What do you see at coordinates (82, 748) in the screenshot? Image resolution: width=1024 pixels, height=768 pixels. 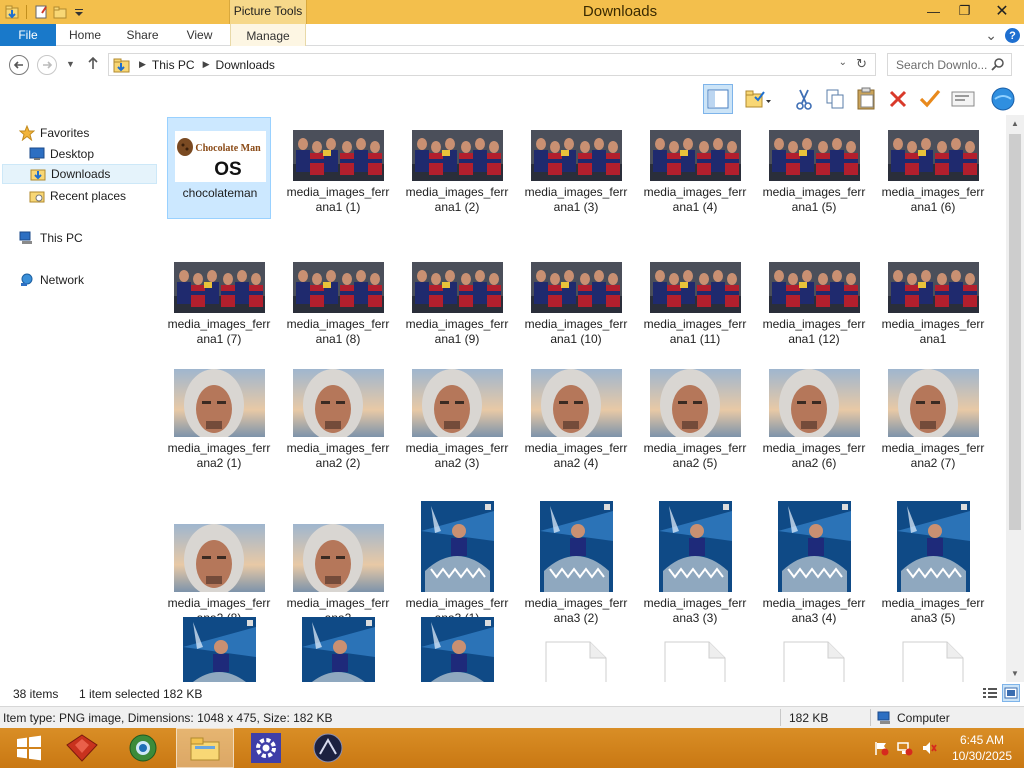 I see `taskbar-app-red` at bounding box center [82, 748].